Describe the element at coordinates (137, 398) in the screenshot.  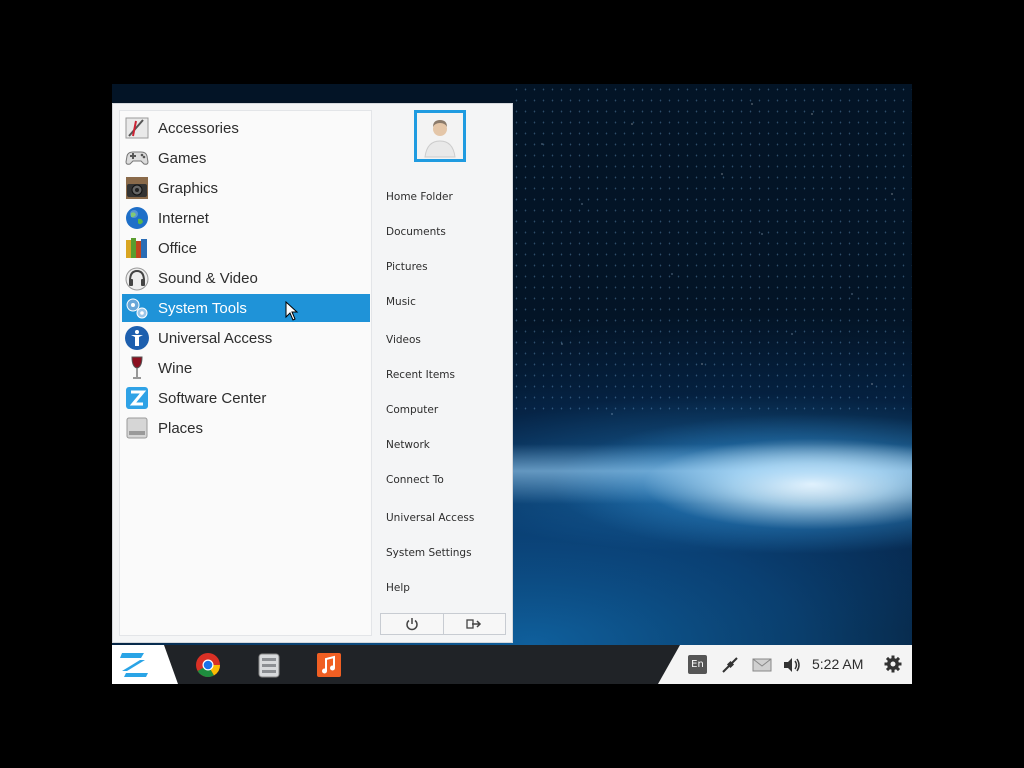
I see `software-center-icon` at that location.